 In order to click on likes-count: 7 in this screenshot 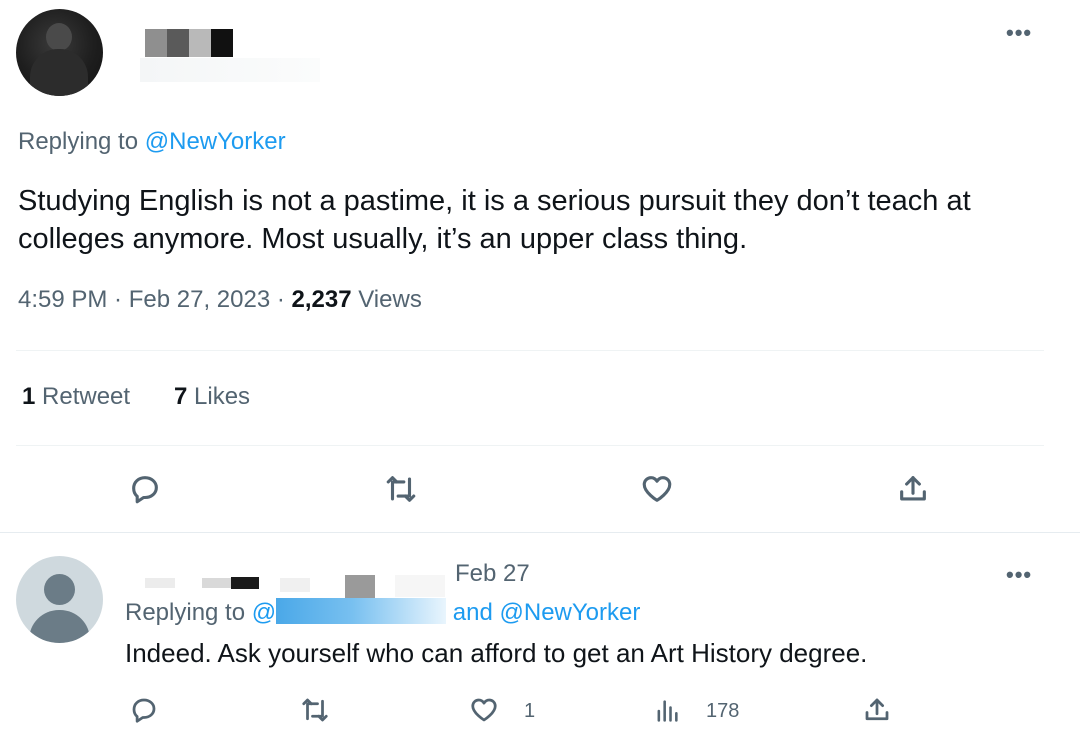, I will do `click(181, 396)`.